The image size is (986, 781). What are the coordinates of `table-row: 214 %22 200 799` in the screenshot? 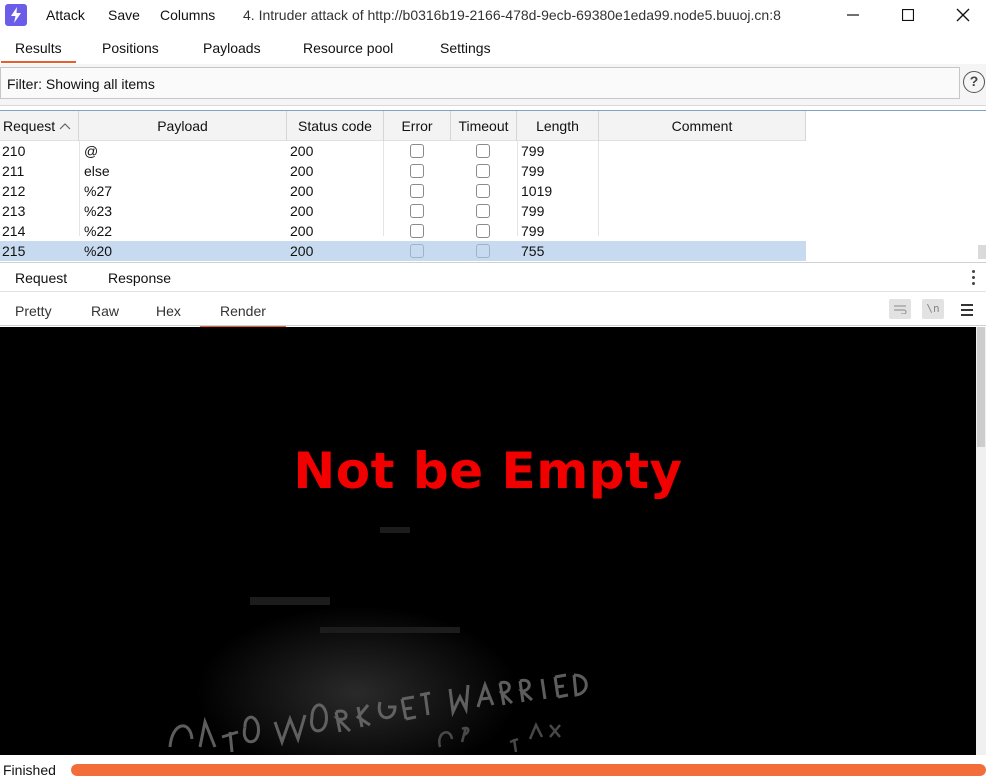 It's located at (403, 231).